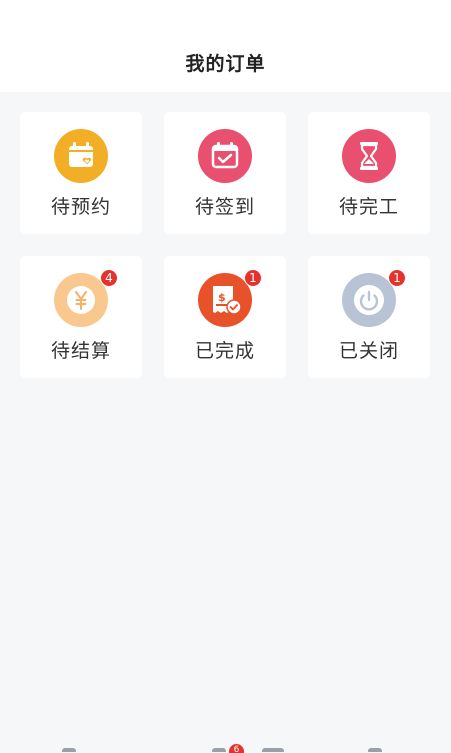 This screenshot has width=451, height=753. I want to click on calendar-heart-icon, so click(81, 156).